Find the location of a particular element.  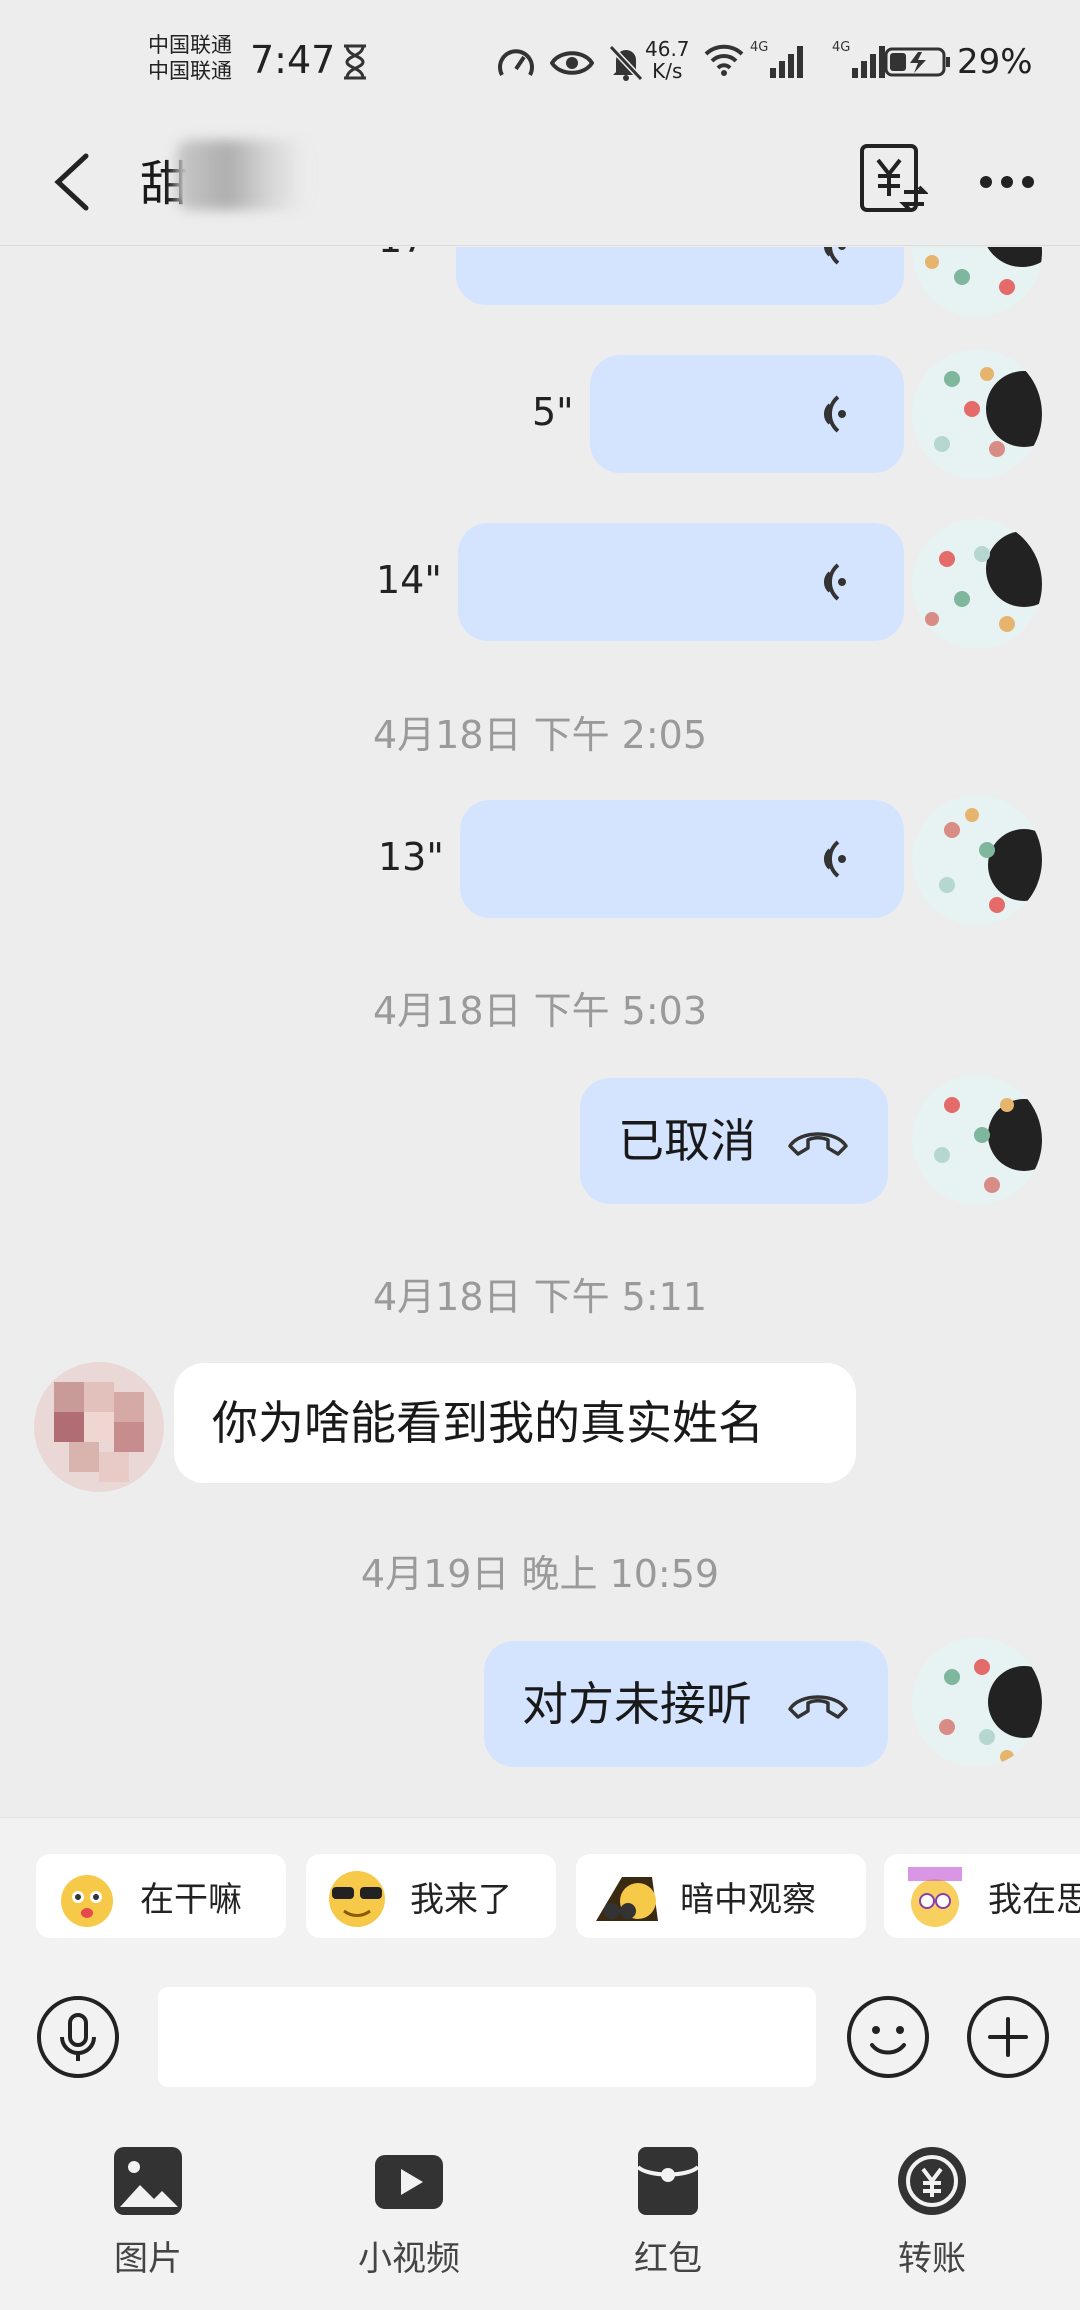

binoculars-peek-emoji is located at coordinates (627, 1899).